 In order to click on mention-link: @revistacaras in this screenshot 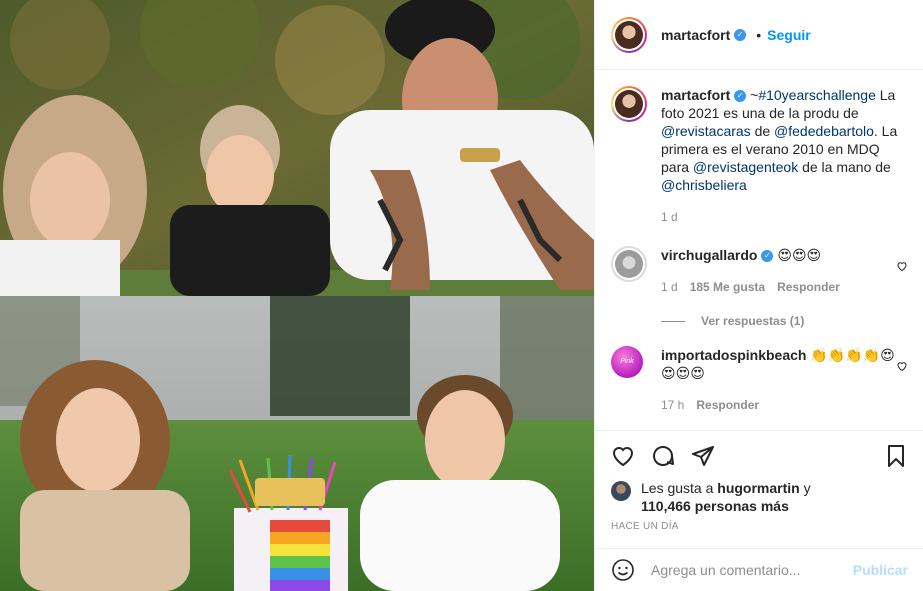, I will do `click(706, 131)`.